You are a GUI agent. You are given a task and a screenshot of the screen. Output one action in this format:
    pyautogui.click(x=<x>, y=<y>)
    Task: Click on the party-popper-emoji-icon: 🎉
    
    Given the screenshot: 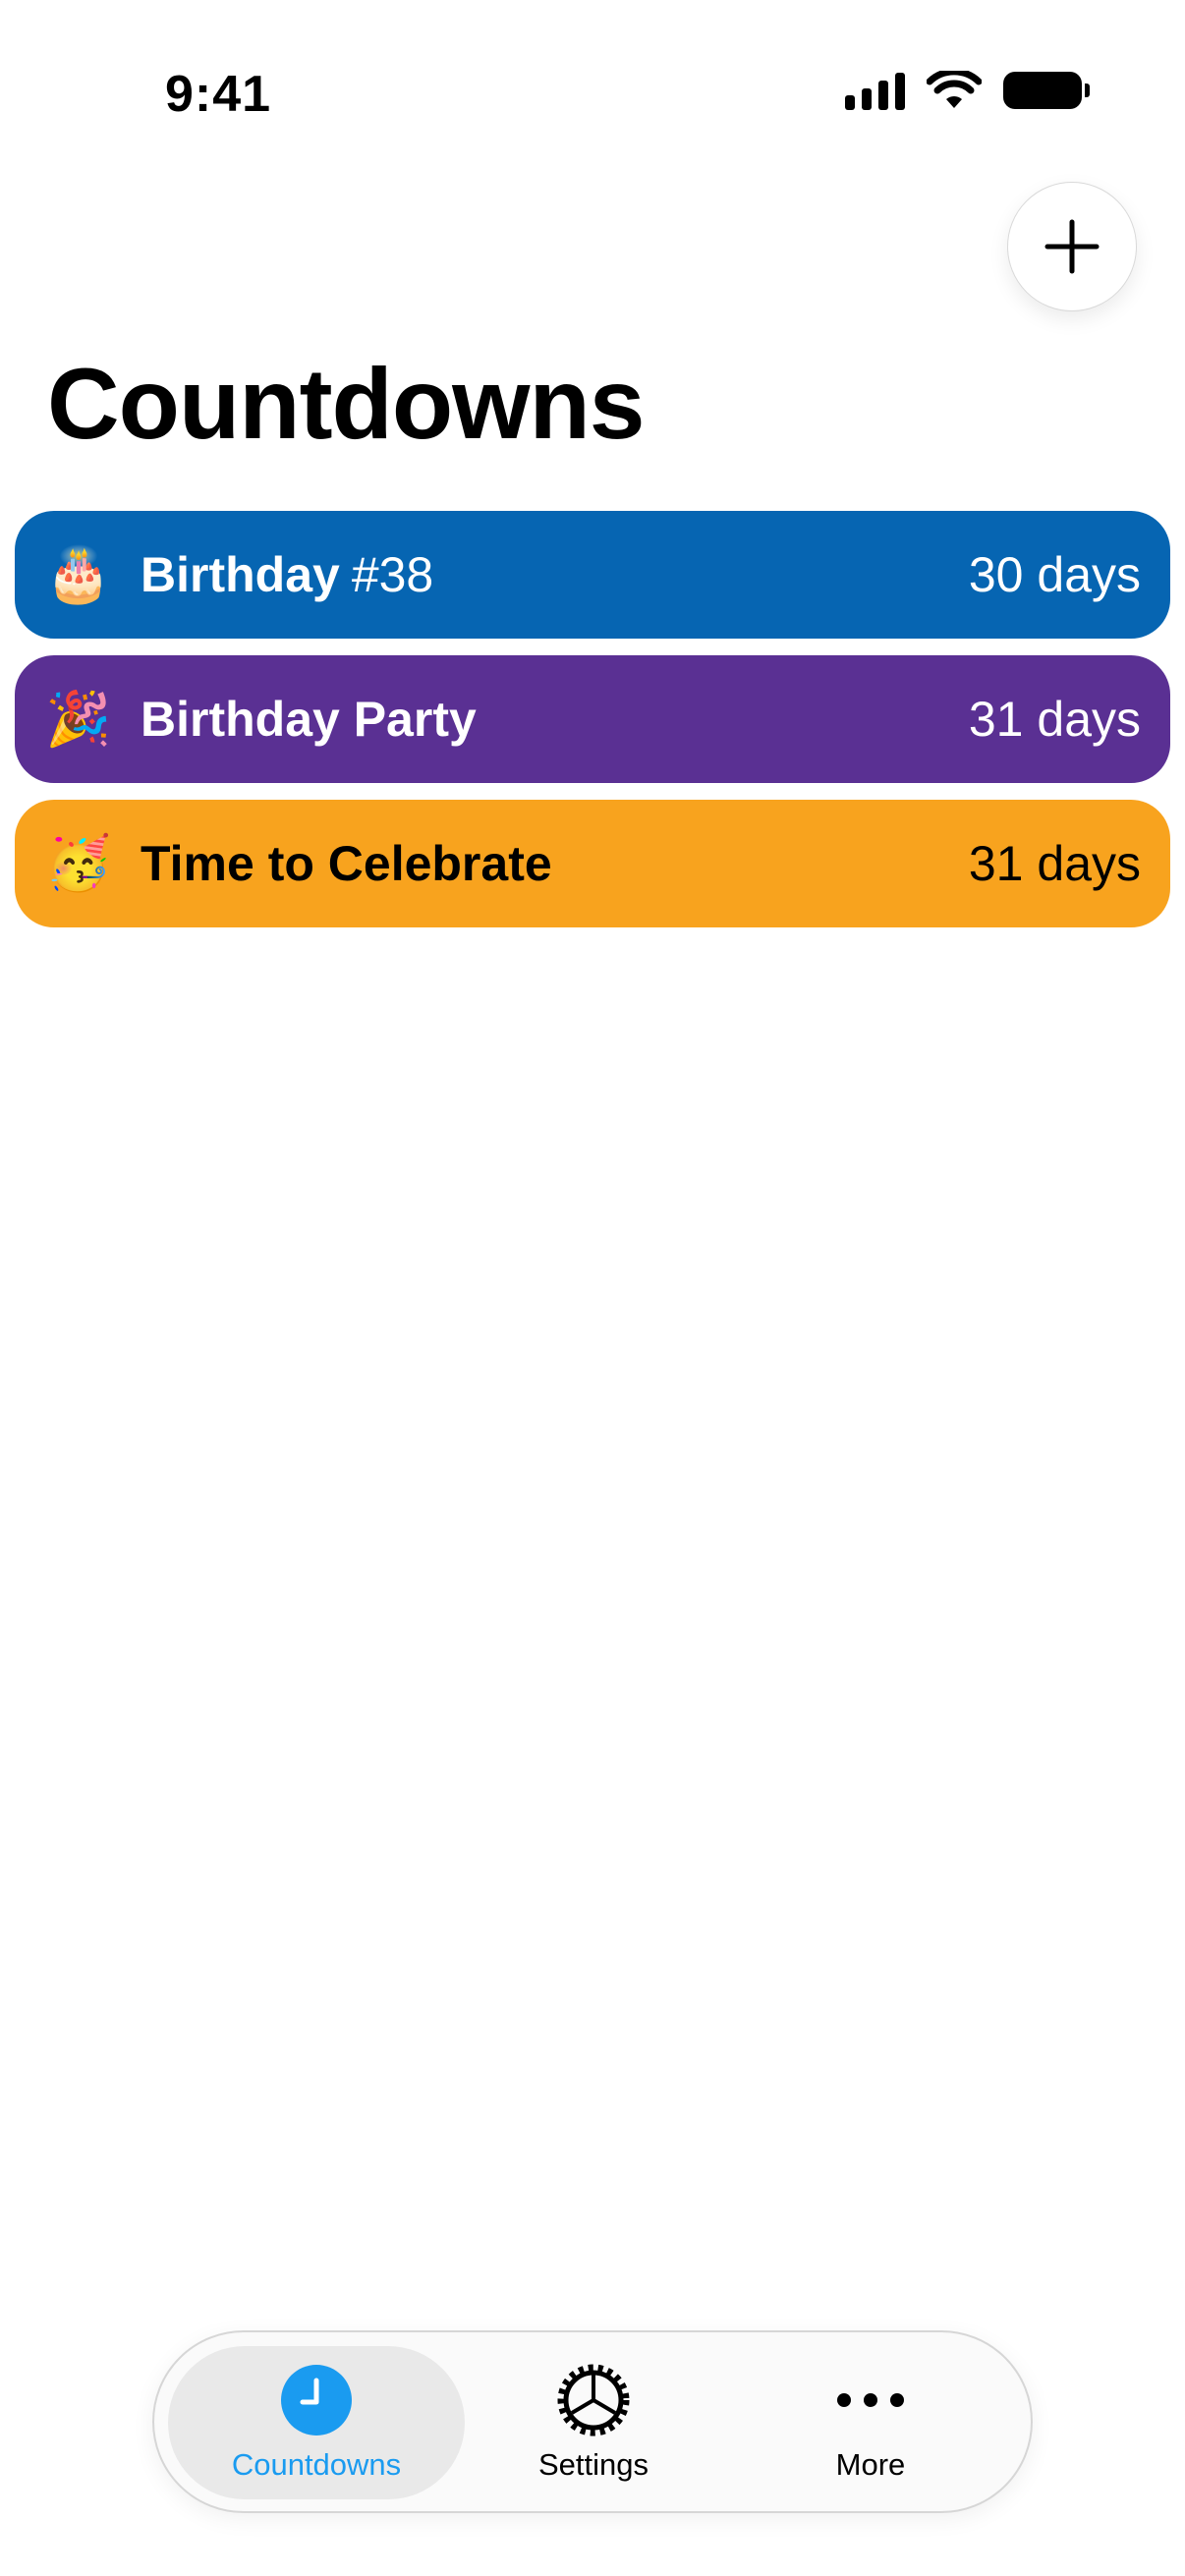 What is the action you would take?
    pyautogui.click(x=78, y=719)
    